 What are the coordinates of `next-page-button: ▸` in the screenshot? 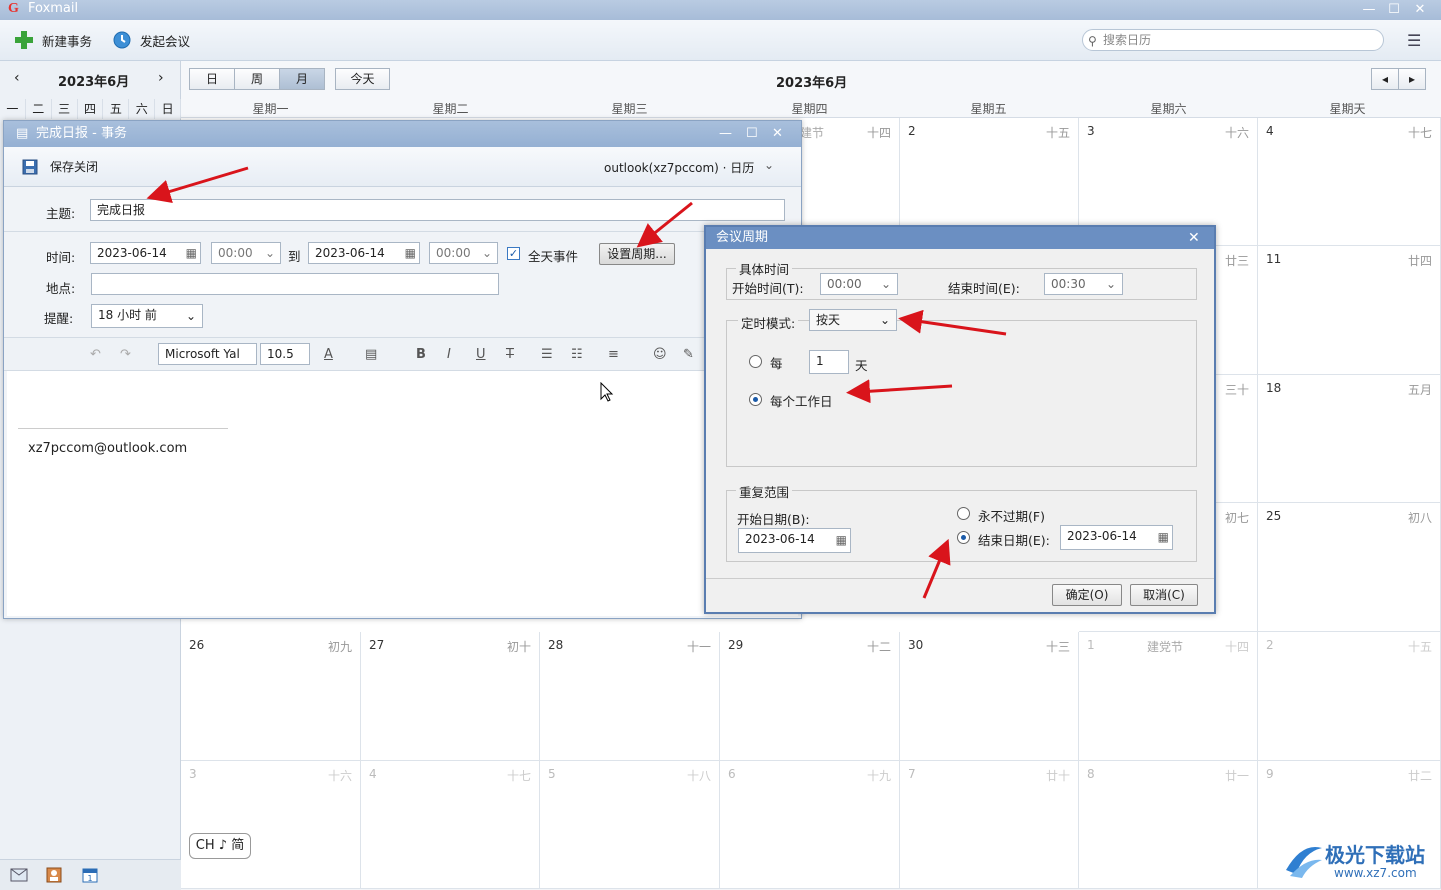 It's located at (1412, 79).